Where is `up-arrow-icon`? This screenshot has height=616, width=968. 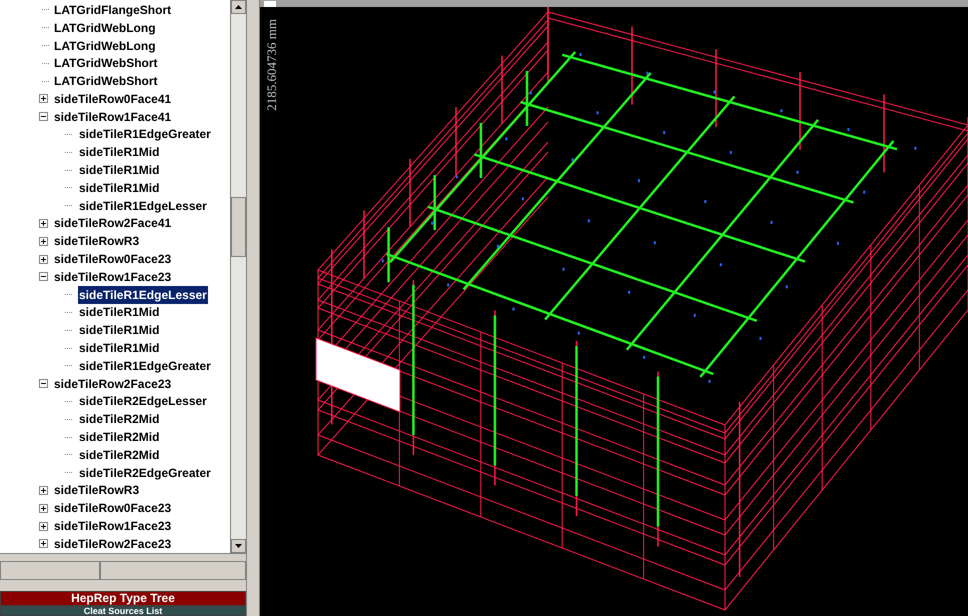
up-arrow-icon is located at coordinates (238, 7).